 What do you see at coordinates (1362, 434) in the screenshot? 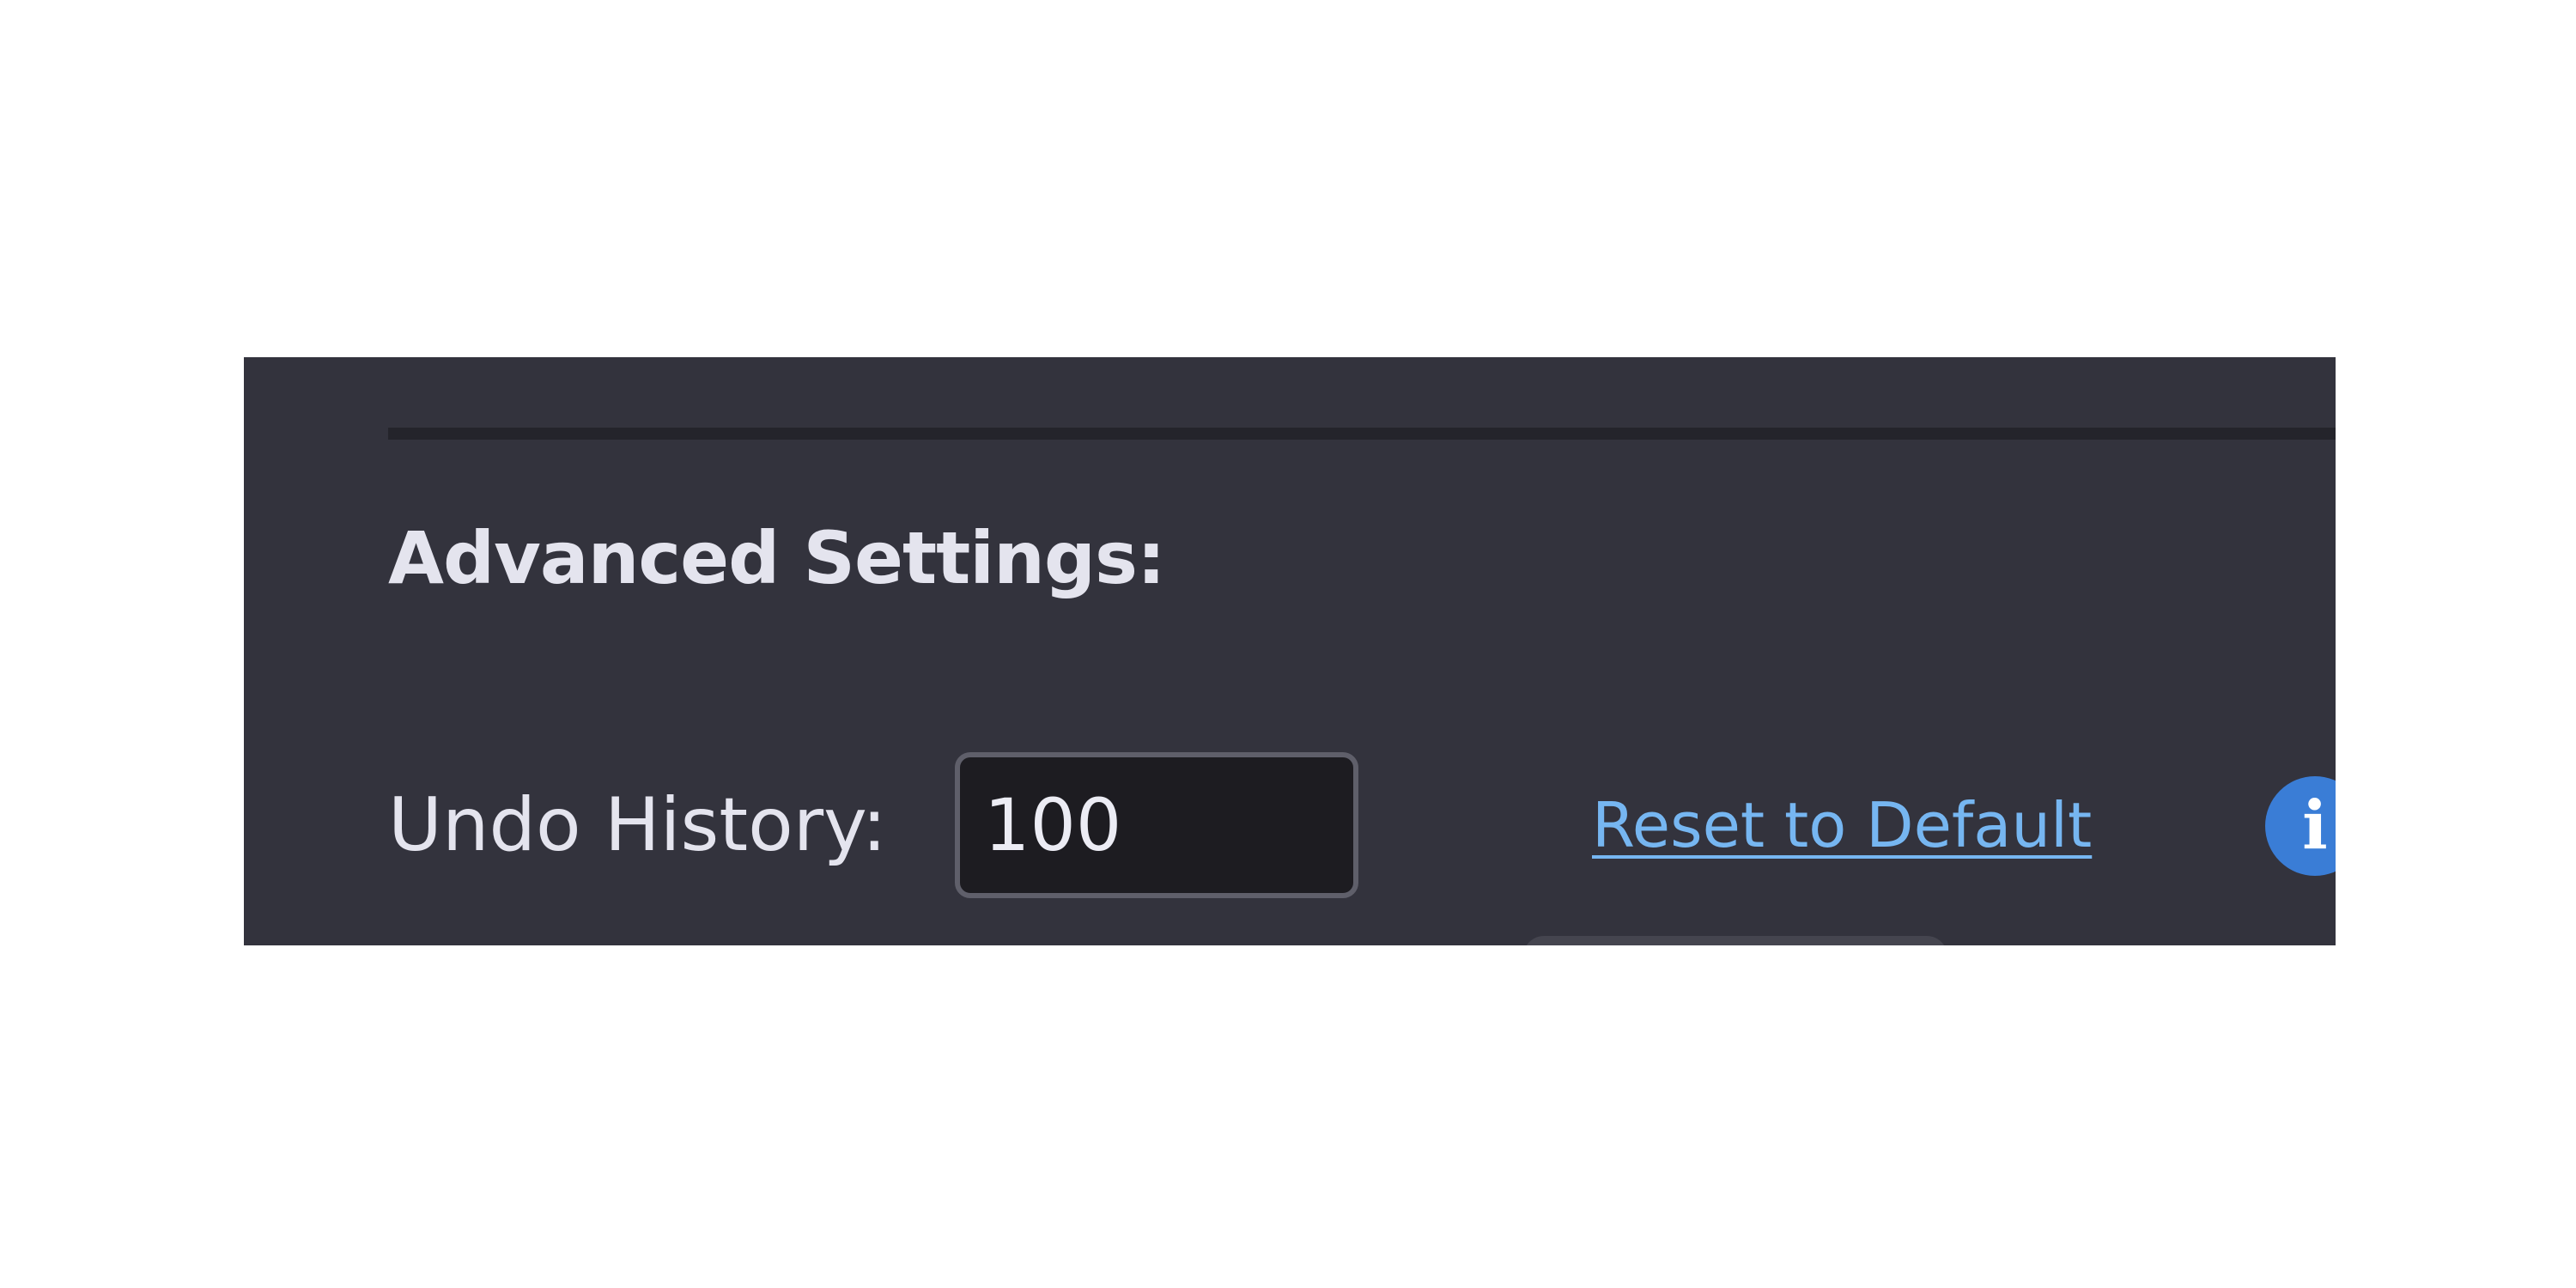
I see `section-divider` at bounding box center [1362, 434].